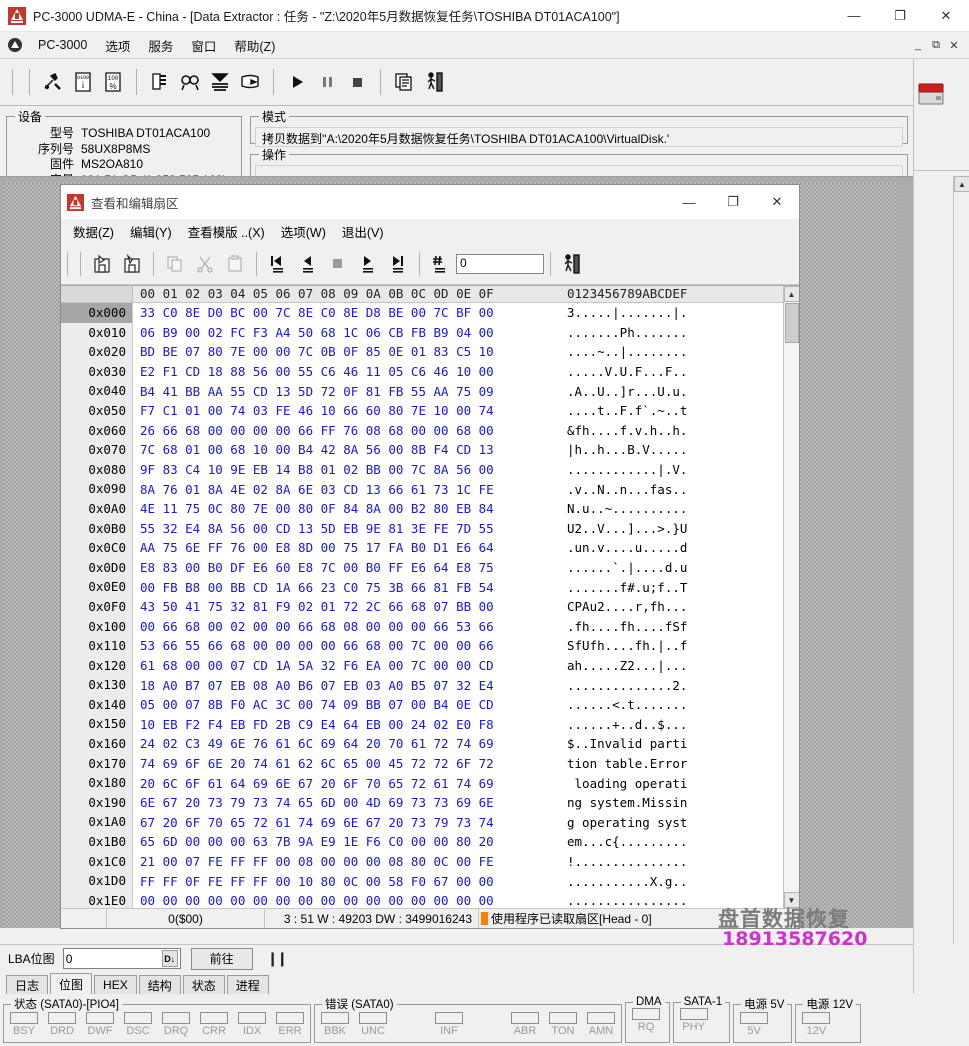 Image resolution: width=969 pixels, height=1046 pixels. What do you see at coordinates (160, 45) in the screenshot?
I see `menu-item-service: 服务` at bounding box center [160, 45].